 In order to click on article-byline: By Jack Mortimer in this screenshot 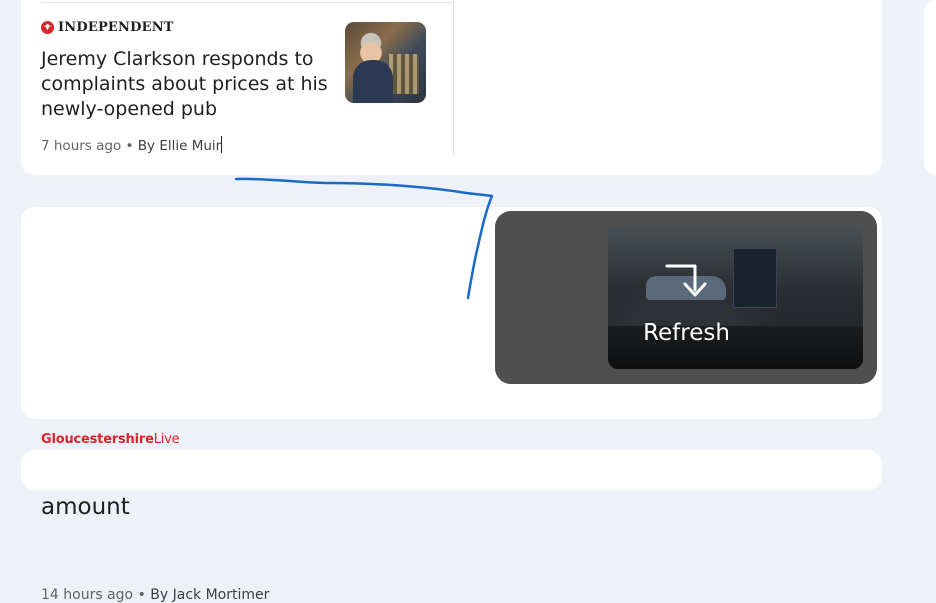, I will do `click(209, 595)`.